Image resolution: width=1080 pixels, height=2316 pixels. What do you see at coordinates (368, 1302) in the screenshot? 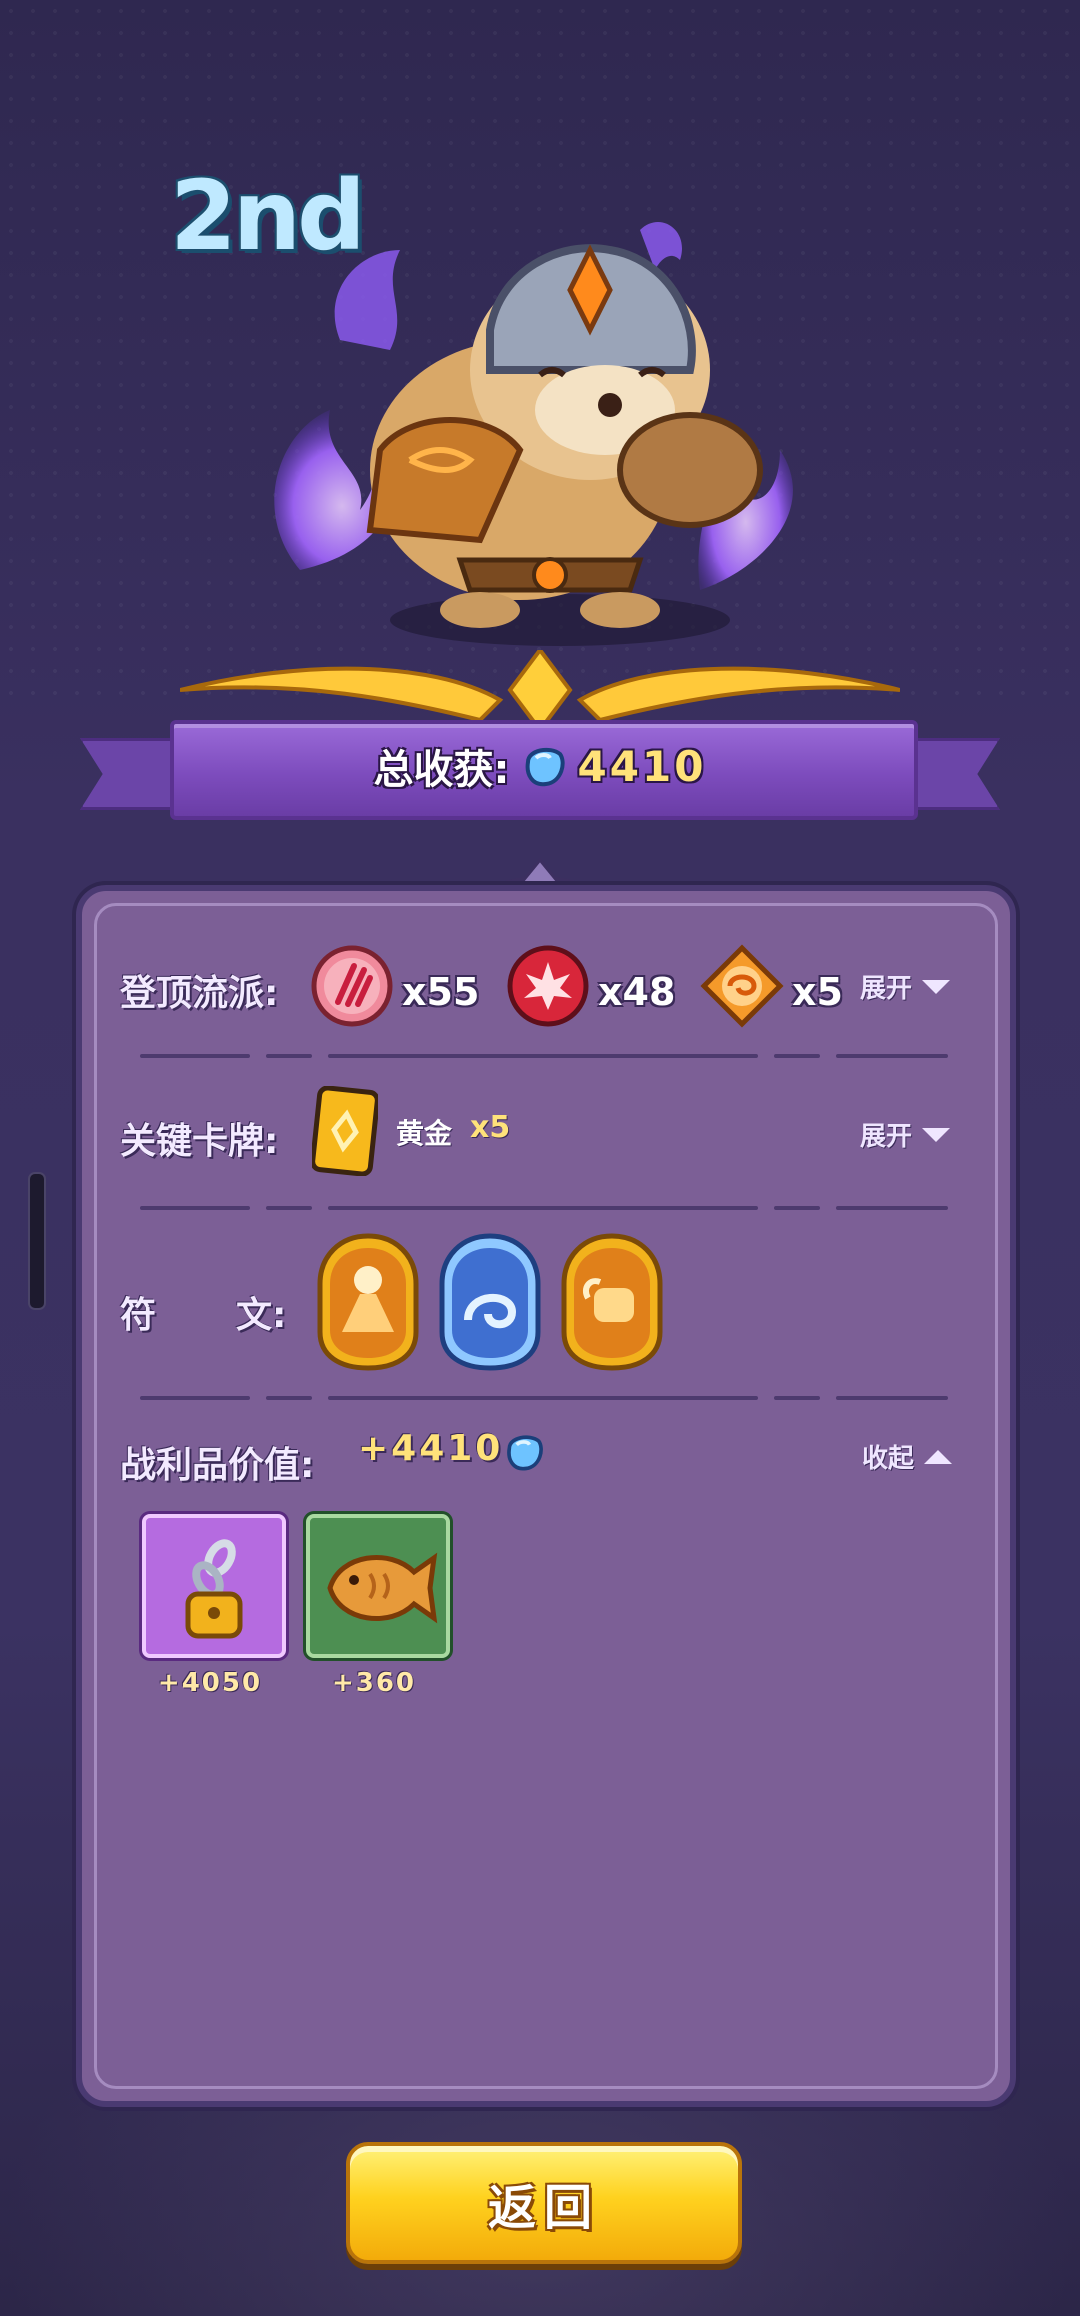
I see `volcano-rune-icon` at bounding box center [368, 1302].